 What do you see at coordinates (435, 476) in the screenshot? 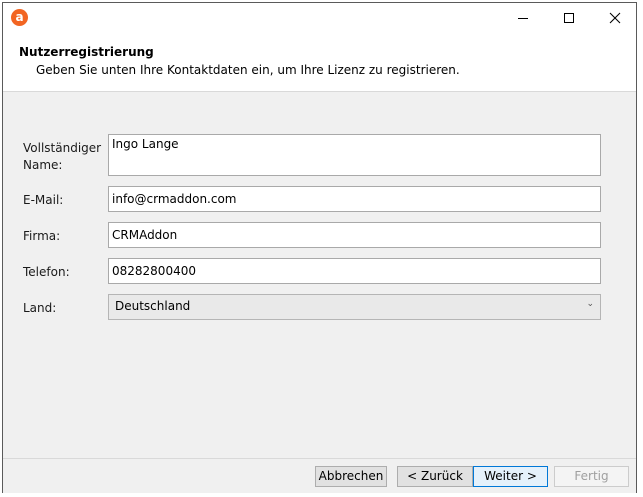
I see `back-button: < Zurück` at bounding box center [435, 476].